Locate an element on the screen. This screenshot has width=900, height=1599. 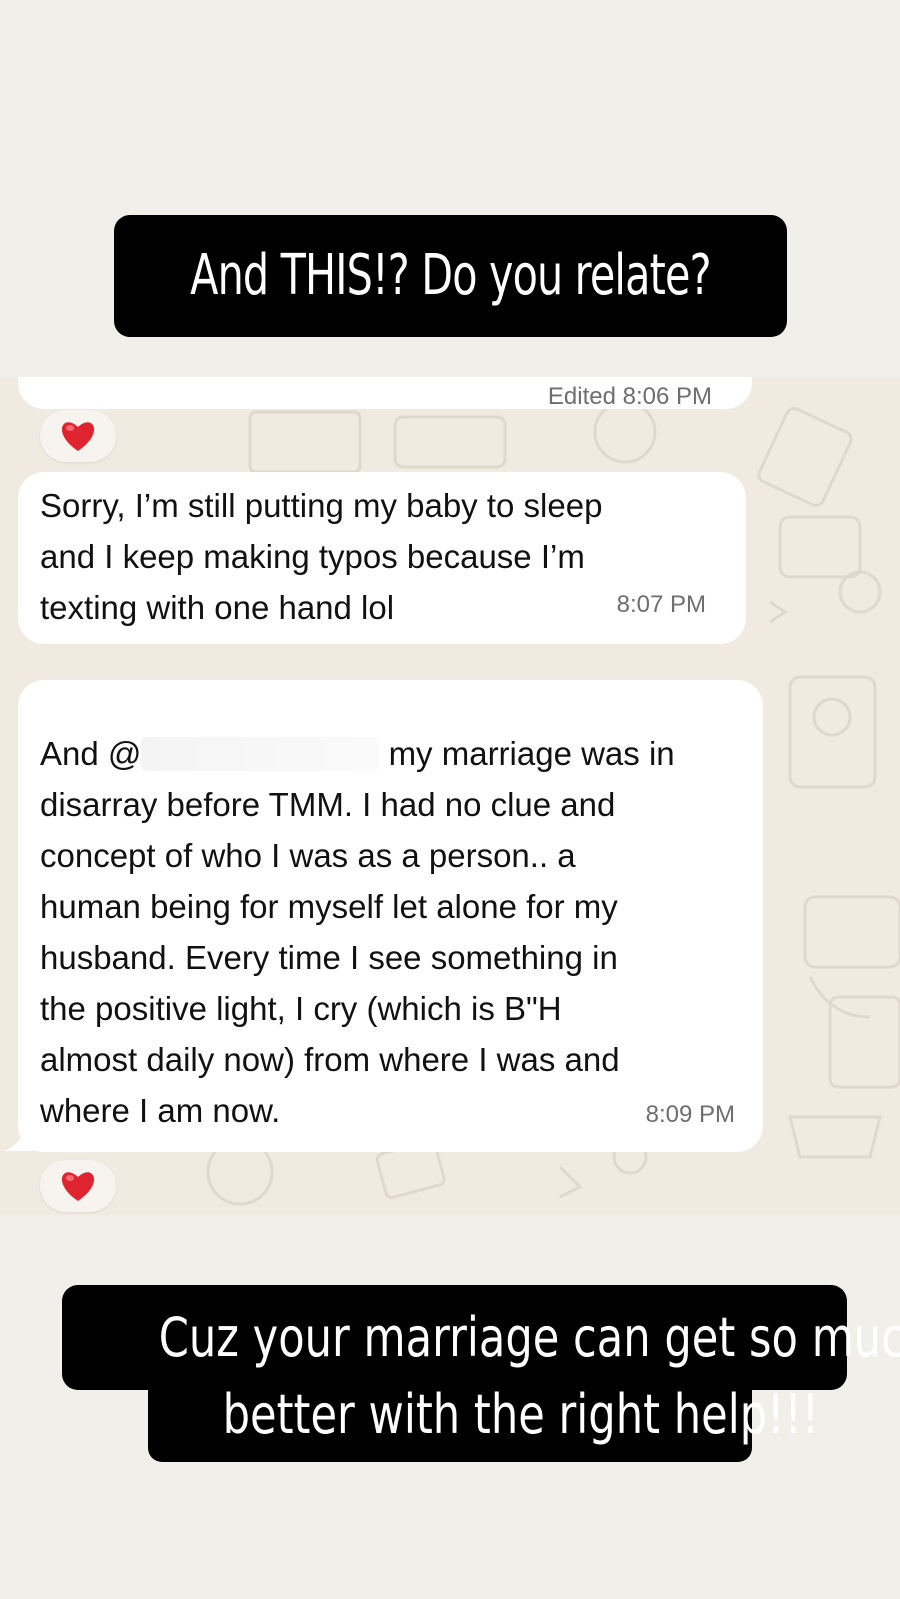
caption-bottom-line2-text: better with the right help!!! is located at coordinates (521, 1414).